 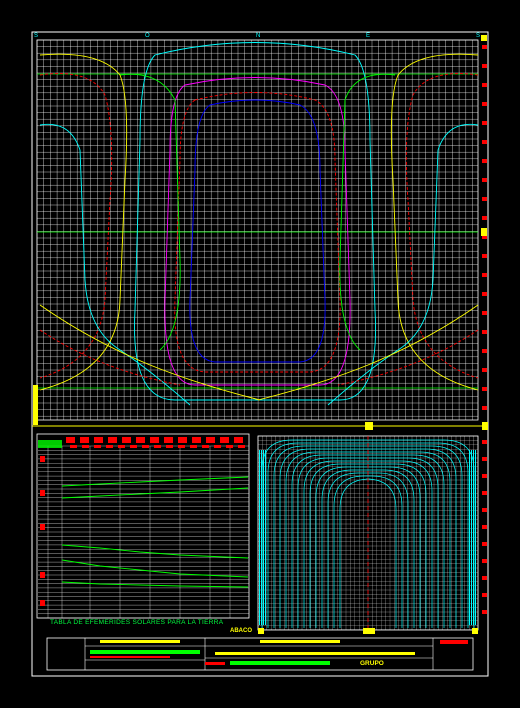 I want to click on title-block, so click(x=260, y=654).